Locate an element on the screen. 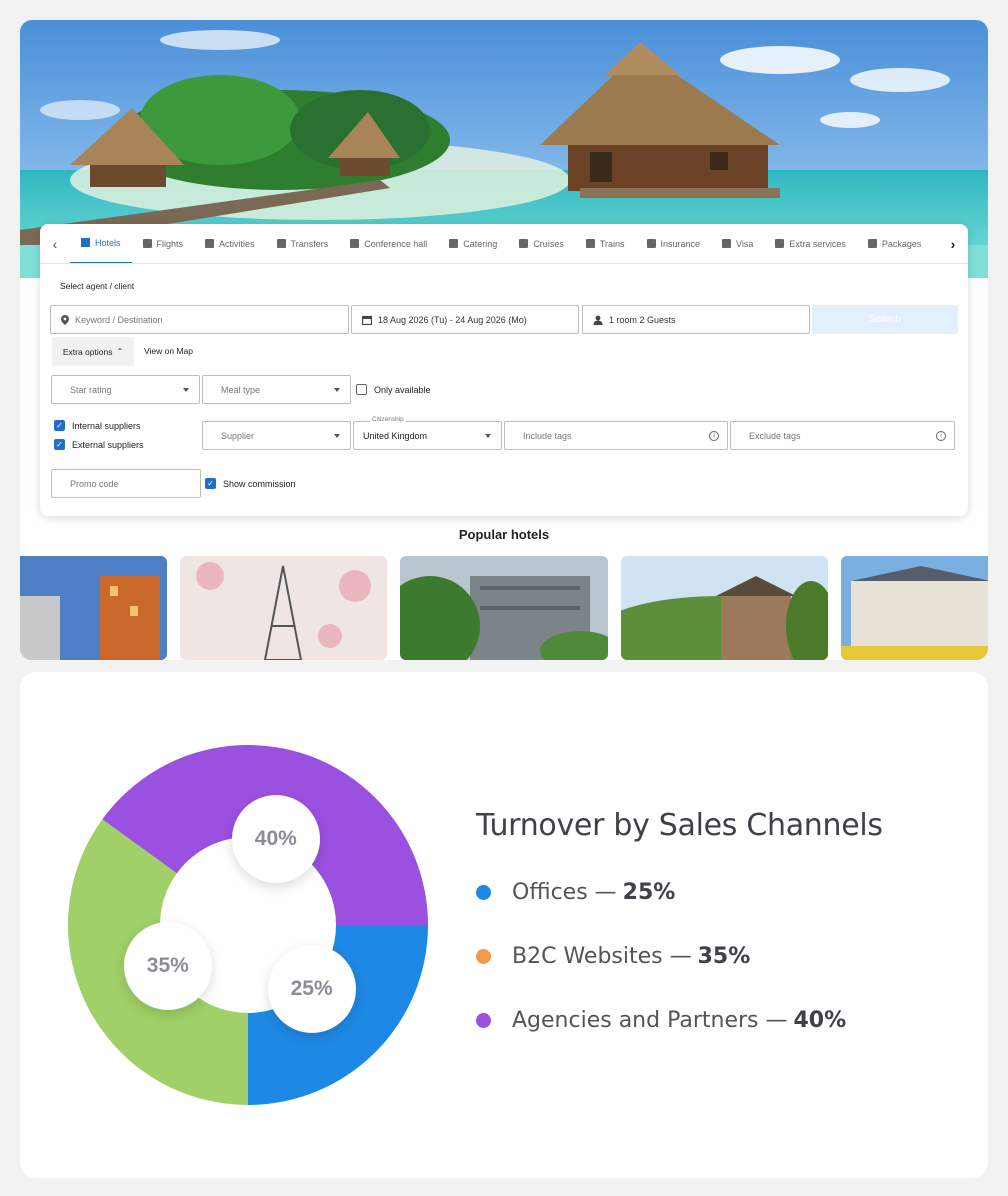 The image size is (1008, 1196). tab-label: Visa is located at coordinates (745, 243).